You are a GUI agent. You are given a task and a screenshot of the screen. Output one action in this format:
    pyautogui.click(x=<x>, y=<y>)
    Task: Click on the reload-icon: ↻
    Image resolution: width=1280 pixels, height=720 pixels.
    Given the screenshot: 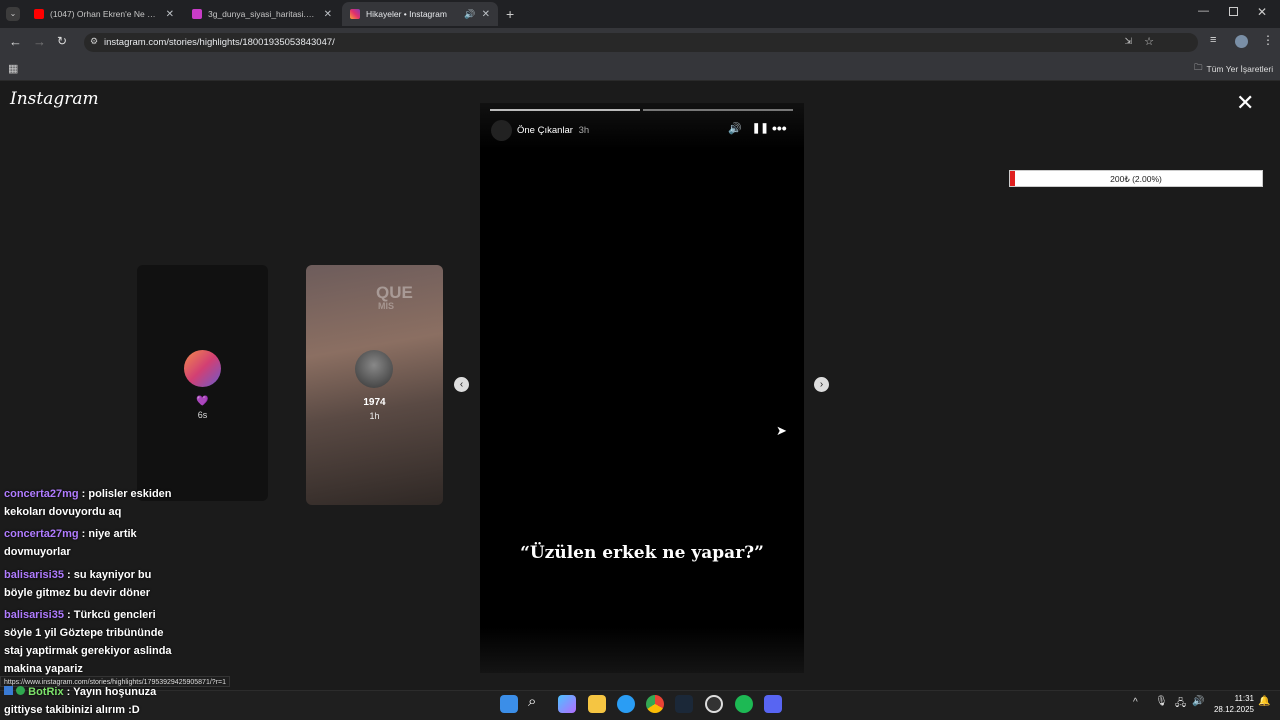 What is the action you would take?
    pyautogui.click(x=62, y=41)
    